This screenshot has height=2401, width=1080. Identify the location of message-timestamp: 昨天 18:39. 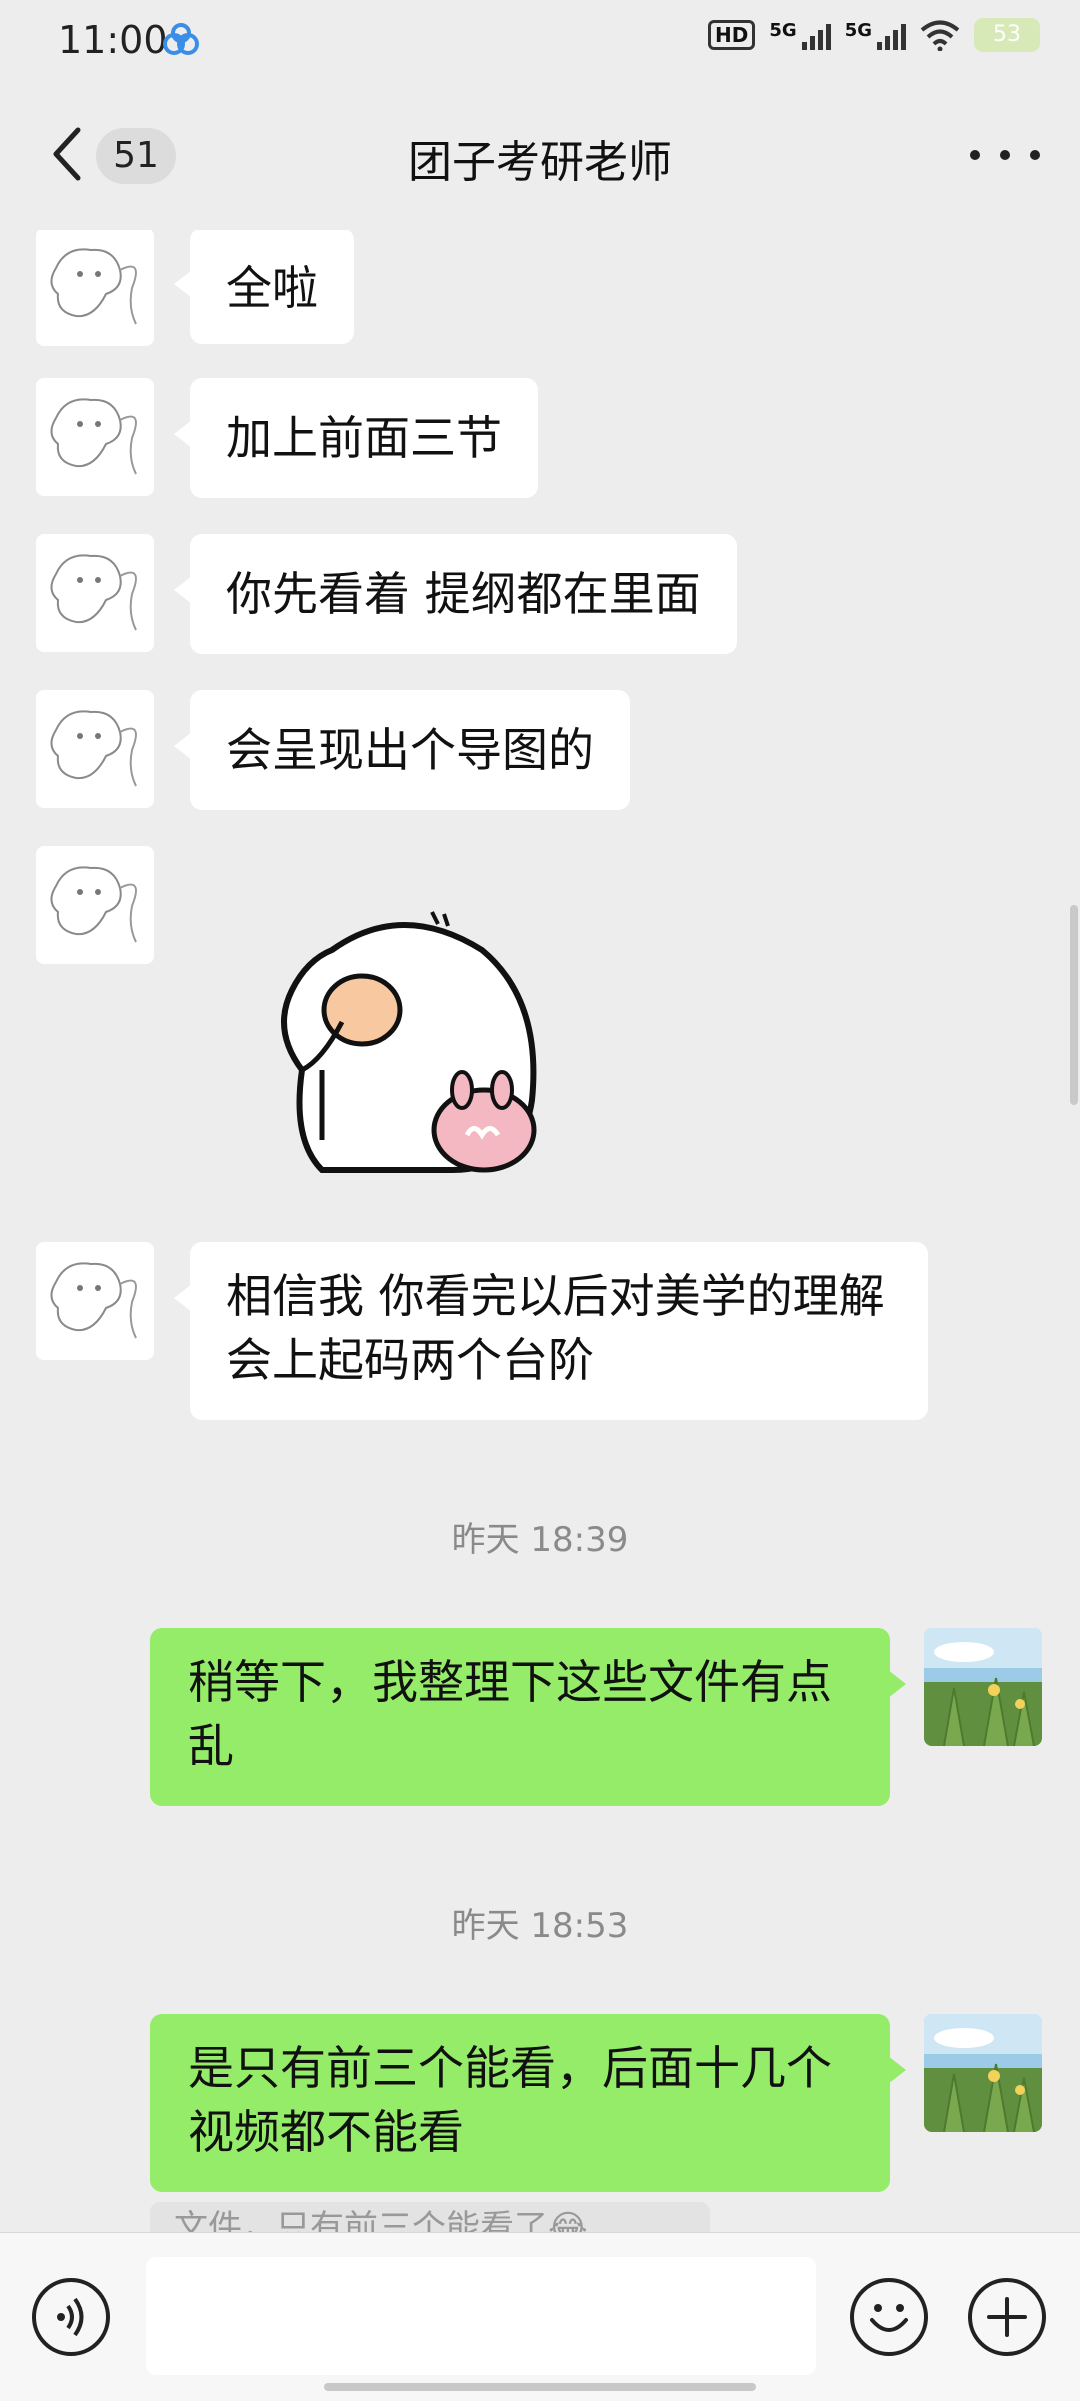
(540, 1540).